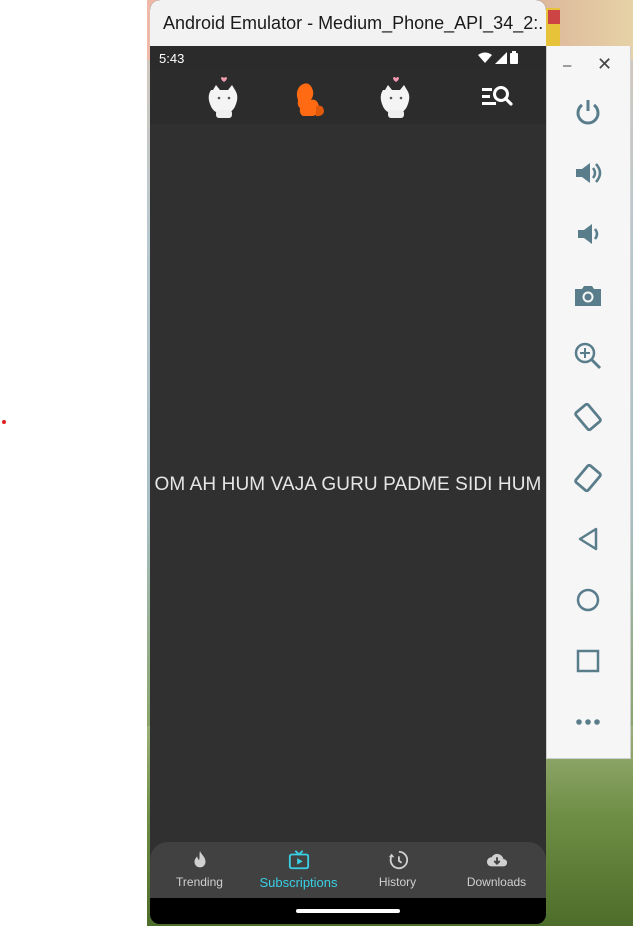 The height and width of the screenshot is (926, 633). Describe the element at coordinates (604, 64) in the screenshot. I see `close-button: ✕` at that location.